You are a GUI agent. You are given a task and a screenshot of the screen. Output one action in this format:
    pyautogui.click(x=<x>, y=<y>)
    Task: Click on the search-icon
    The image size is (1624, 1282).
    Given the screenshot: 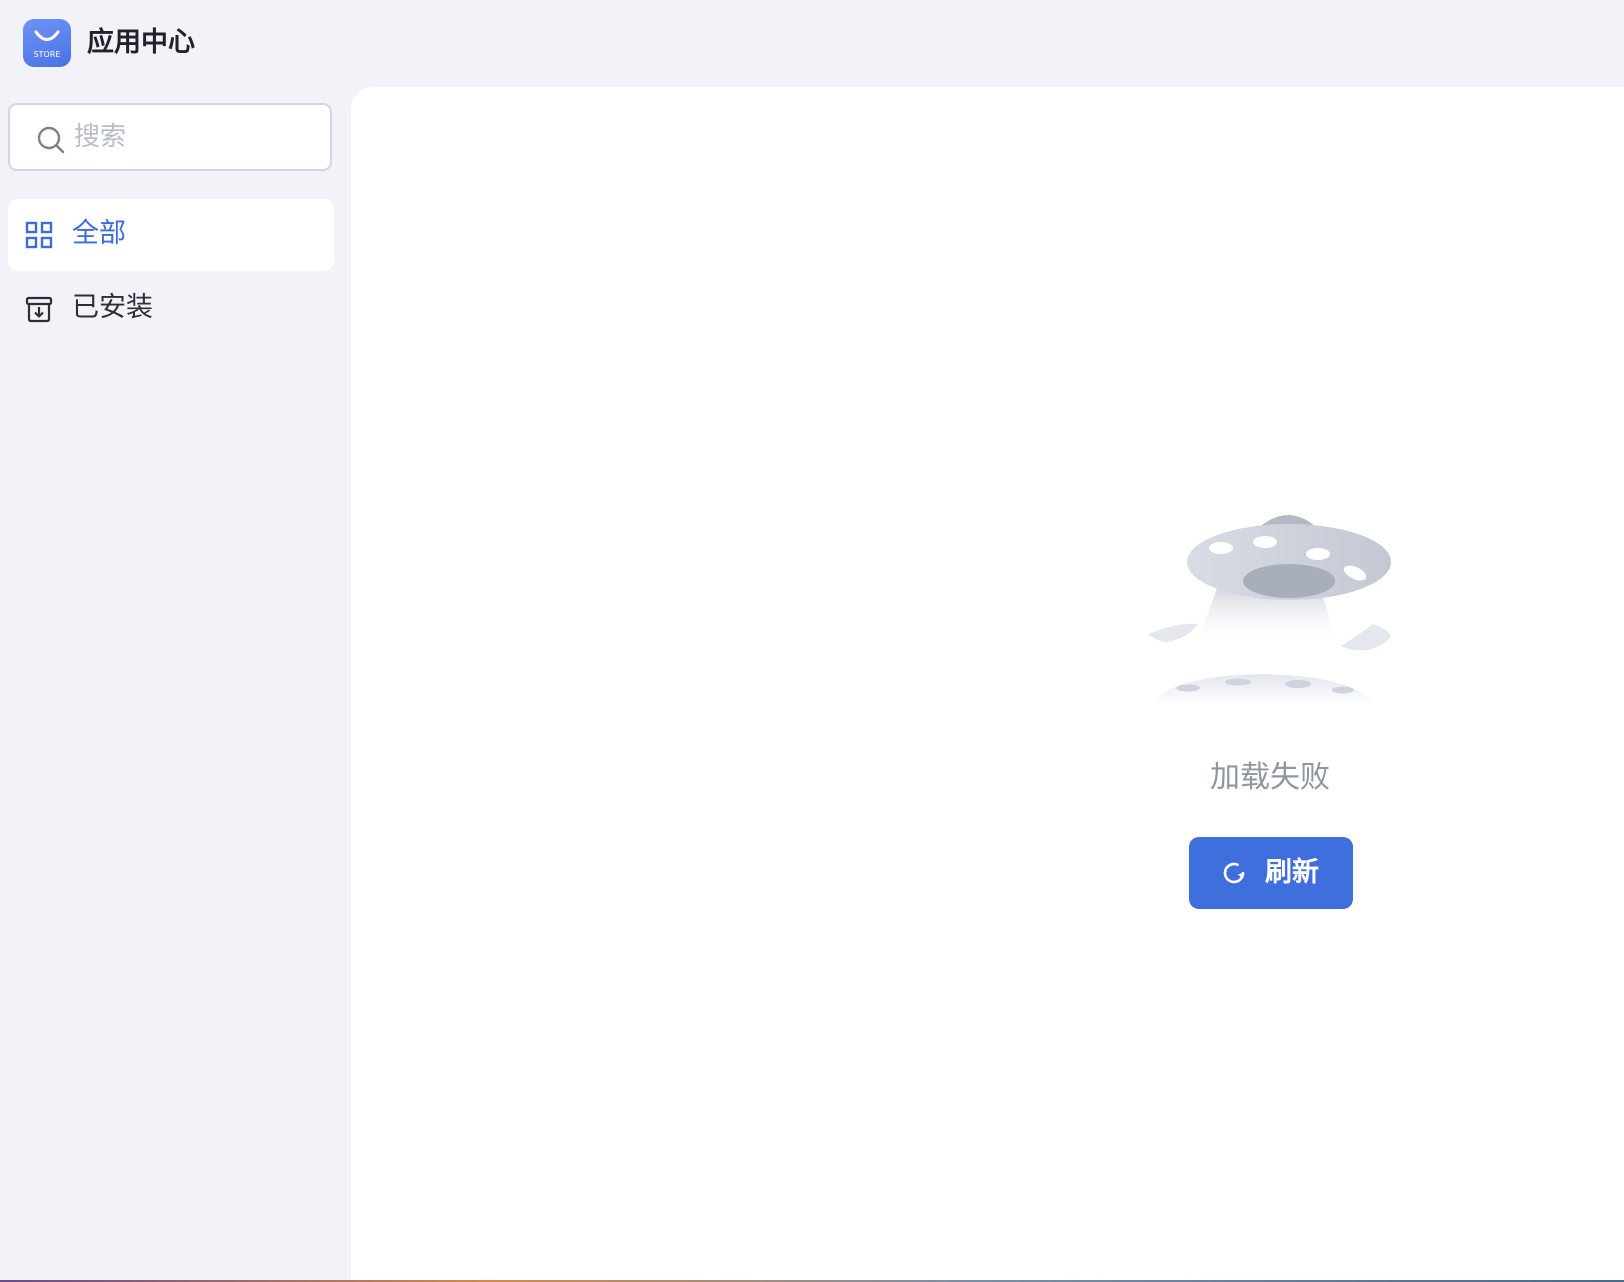 What is the action you would take?
    pyautogui.click(x=51, y=140)
    